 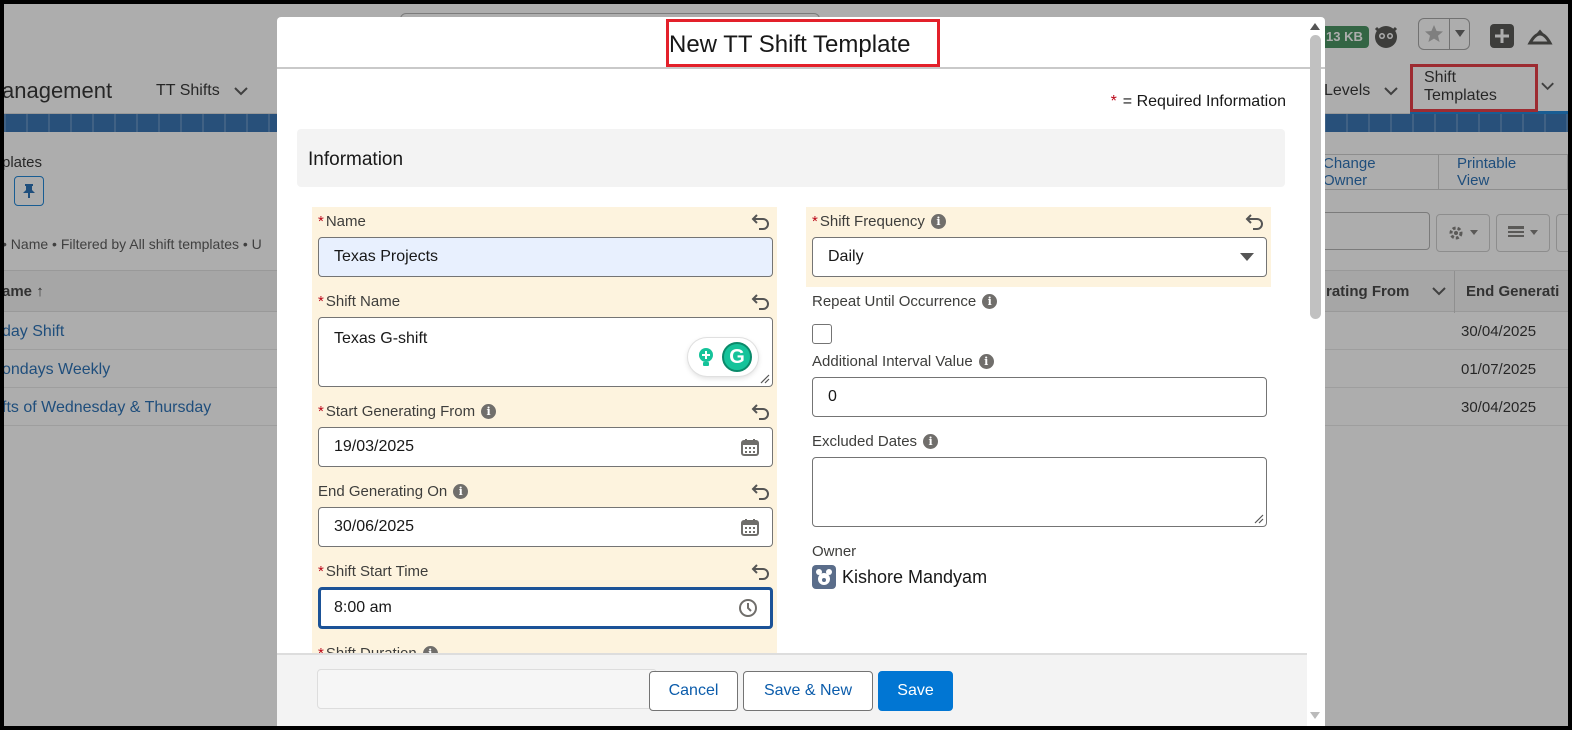 I want to click on field-label-text: Excluded Dates, so click(x=865, y=441).